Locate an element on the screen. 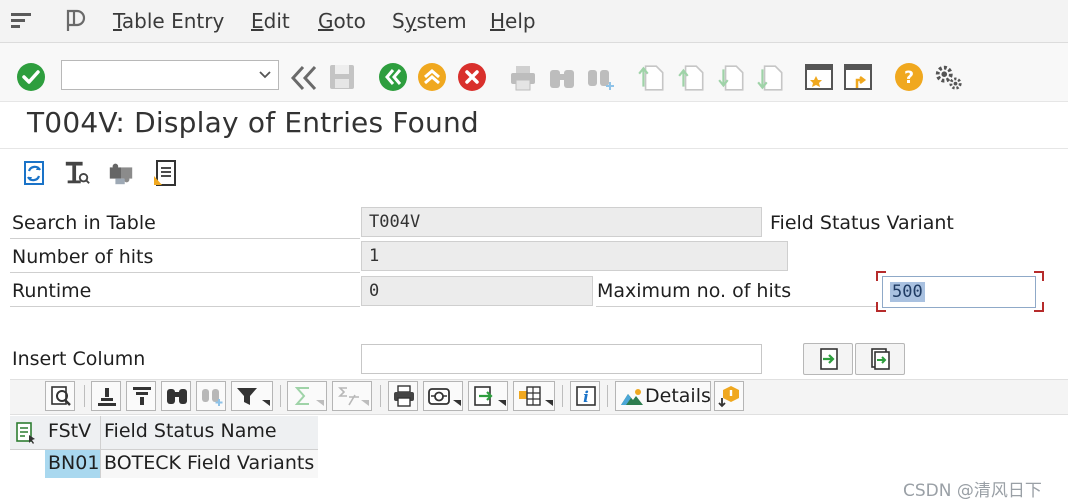 The image size is (1068, 503). column-header-fstv: FStV is located at coordinates (69, 431).